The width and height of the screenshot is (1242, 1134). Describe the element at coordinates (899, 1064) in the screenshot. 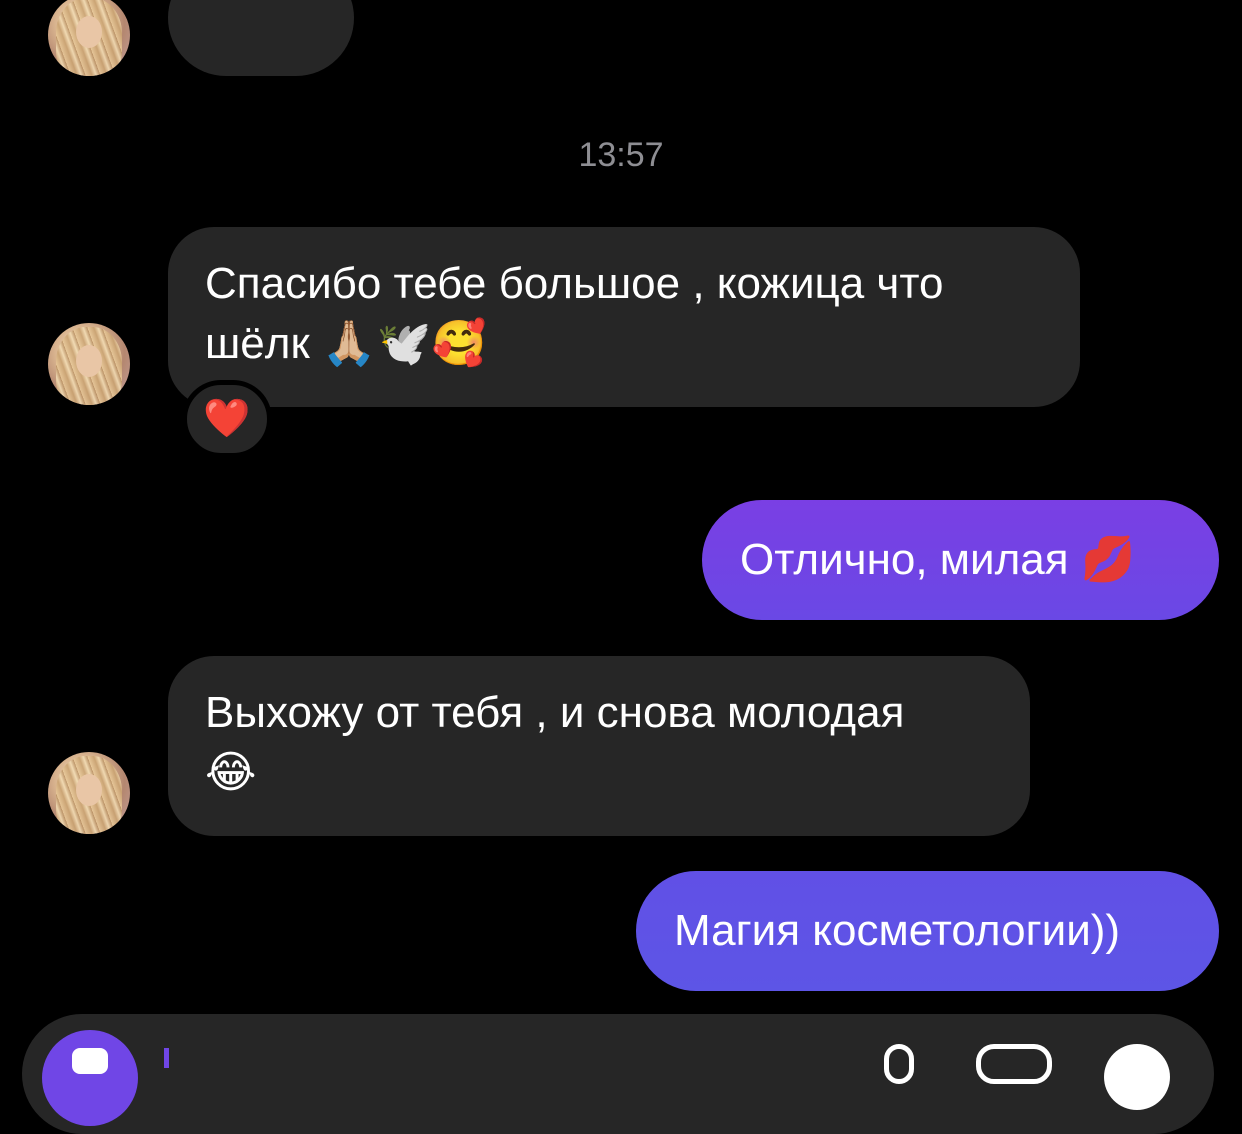

I see `microphone-icon` at that location.